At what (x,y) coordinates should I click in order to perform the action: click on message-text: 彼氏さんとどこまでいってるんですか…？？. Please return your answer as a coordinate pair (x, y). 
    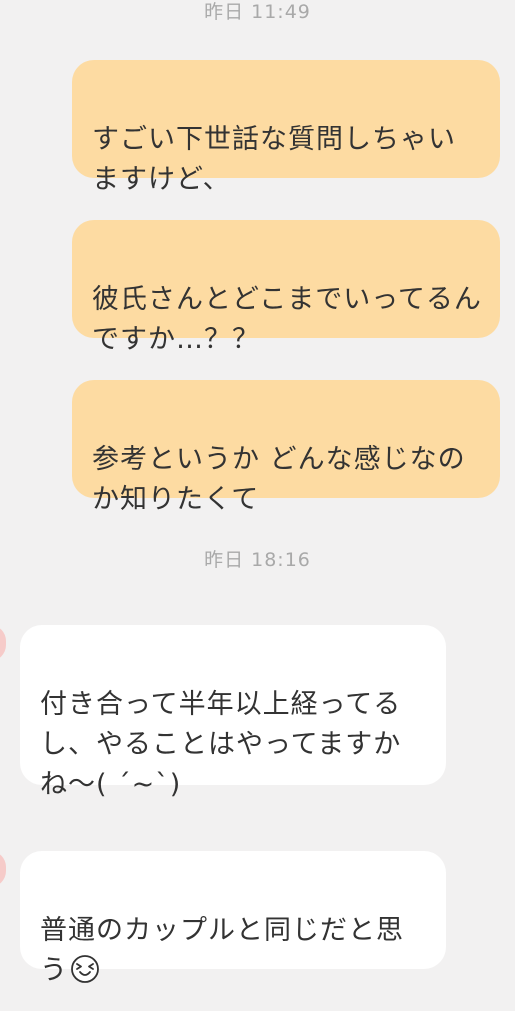
    Looking at the image, I should click on (287, 319).